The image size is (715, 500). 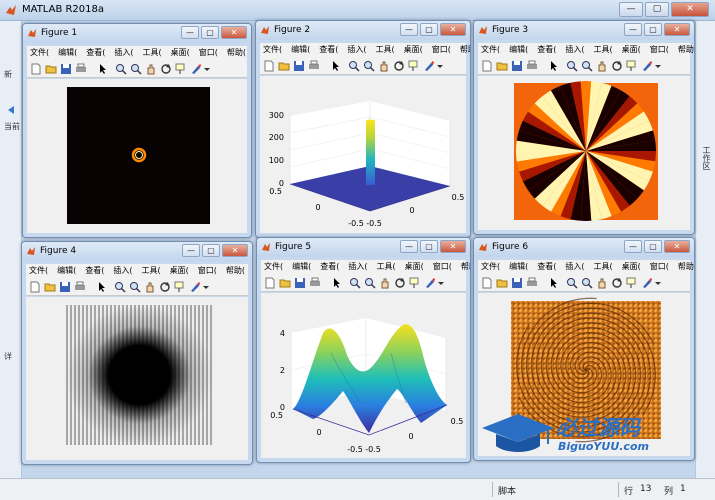 I want to click on figure-2-restore-button: ▢, so click(x=429, y=29).